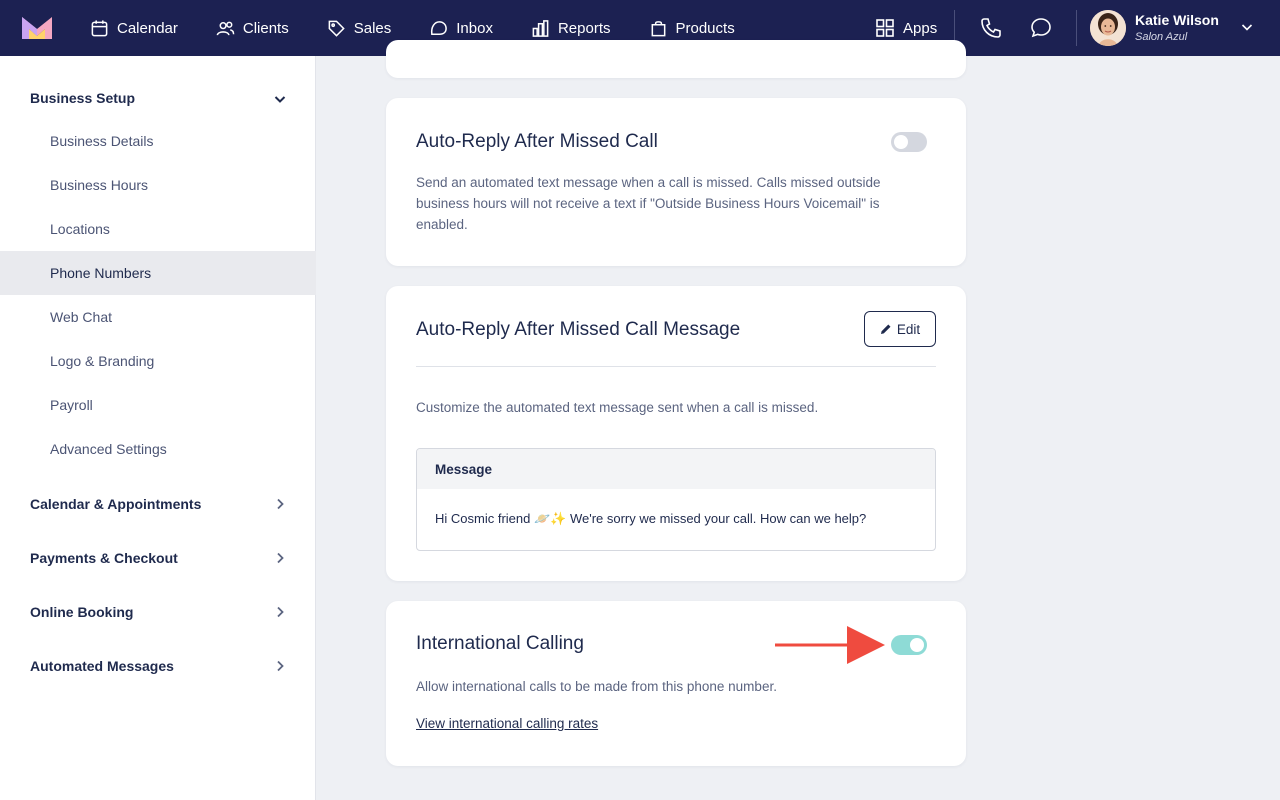 The height and width of the screenshot is (800, 1280). What do you see at coordinates (676, 59) in the screenshot?
I see `previous-settings-card` at bounding box center [676, 59].